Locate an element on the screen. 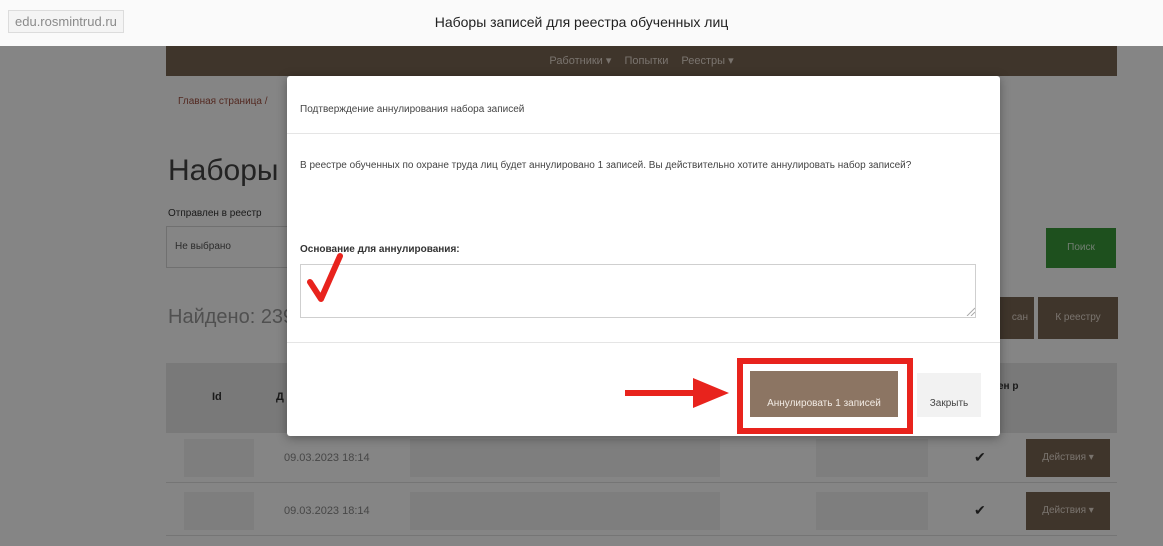 This screenshot has height=546, width=1163. checkmark-annotation-icon is located at coordinates (325, 277).